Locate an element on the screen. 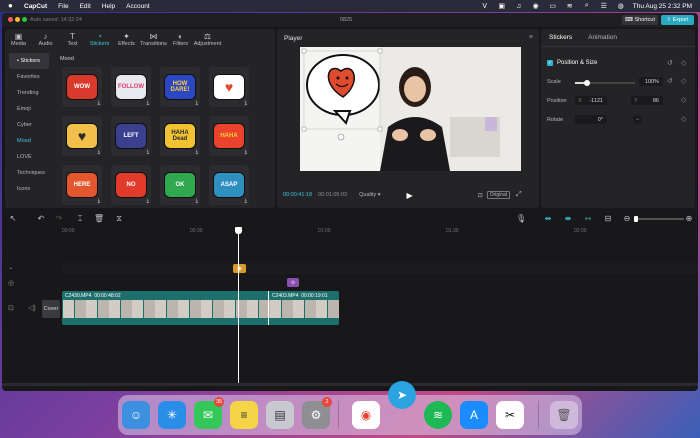 The image size is (700, 438). sticker-tile: FOLLOW ⤓ is located at coordinates (131, 87).